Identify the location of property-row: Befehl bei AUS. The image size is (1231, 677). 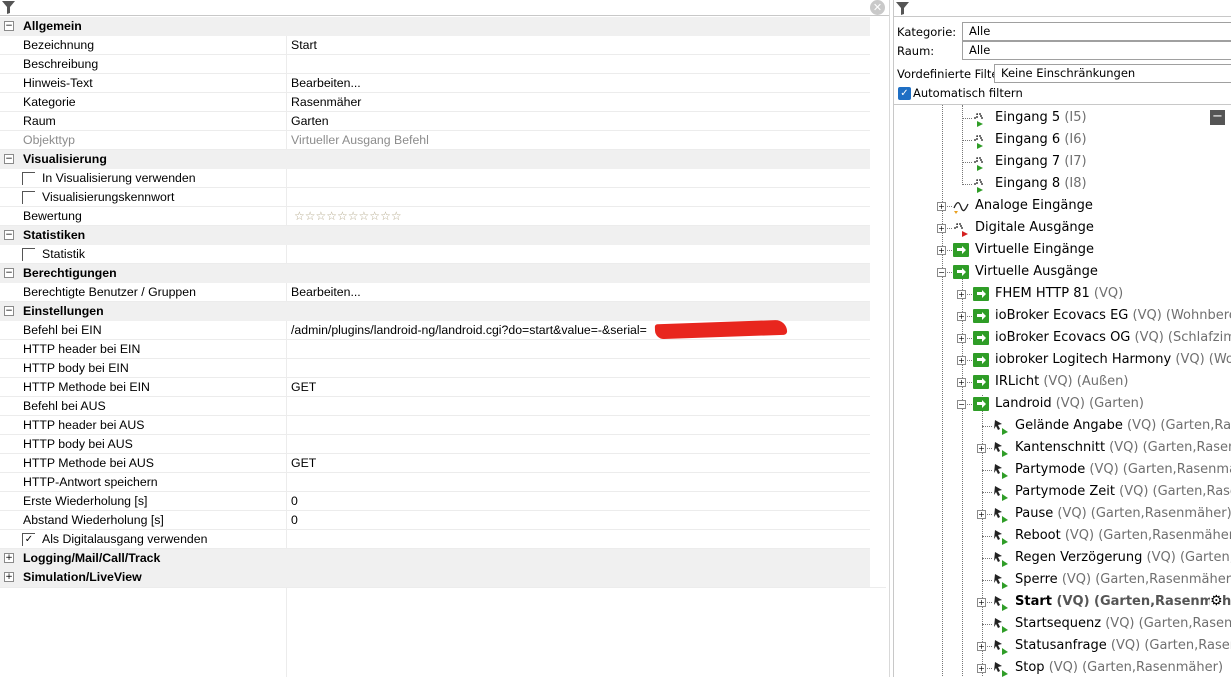
(435, 406).